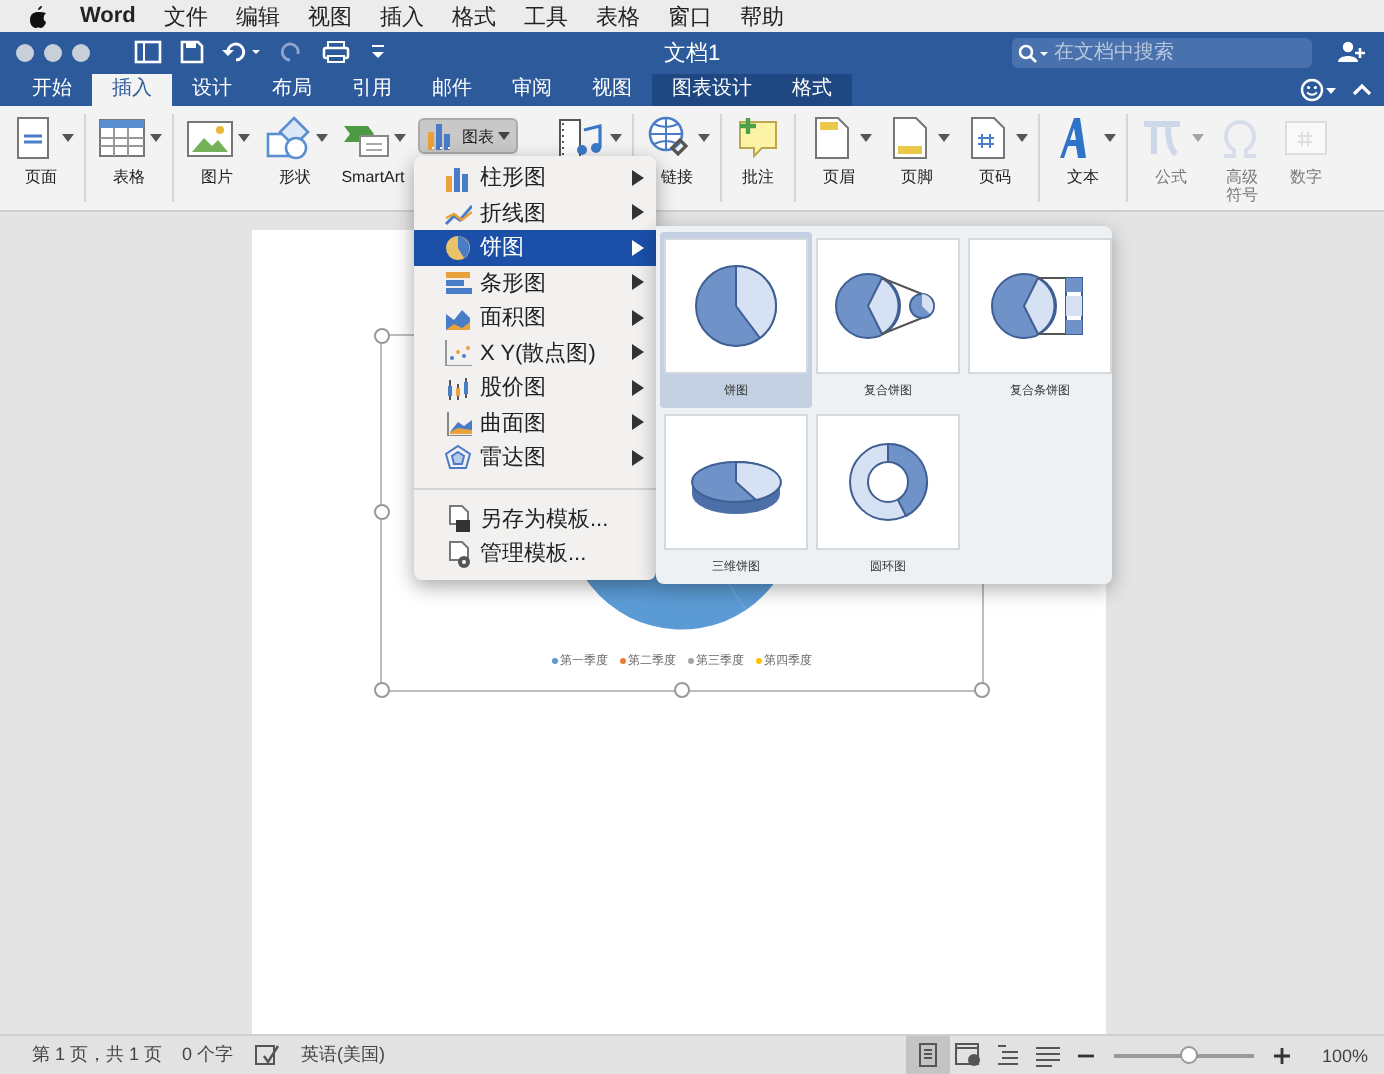  What do you see at coordinates (132, 90) in the screenshot?
I see `ribbon-tab: 插入` at bounding box center [132, 90].